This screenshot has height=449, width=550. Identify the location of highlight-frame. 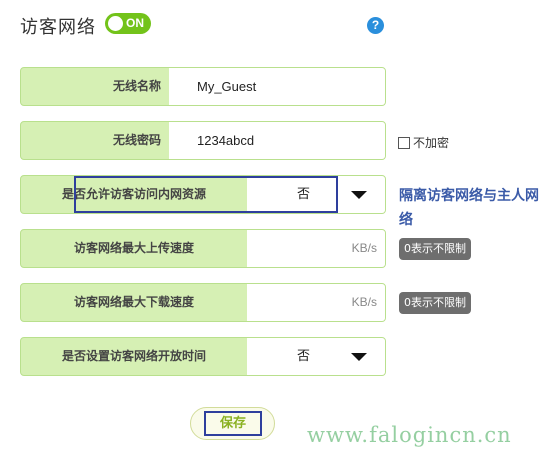
(206, 194).